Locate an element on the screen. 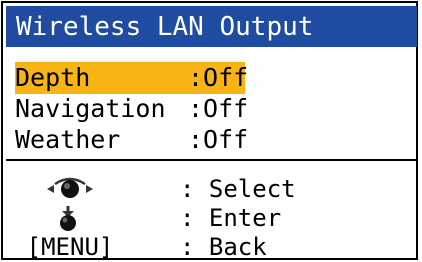 This screenshot has height=262, width=422. divider is located at coordinates (211, 160).